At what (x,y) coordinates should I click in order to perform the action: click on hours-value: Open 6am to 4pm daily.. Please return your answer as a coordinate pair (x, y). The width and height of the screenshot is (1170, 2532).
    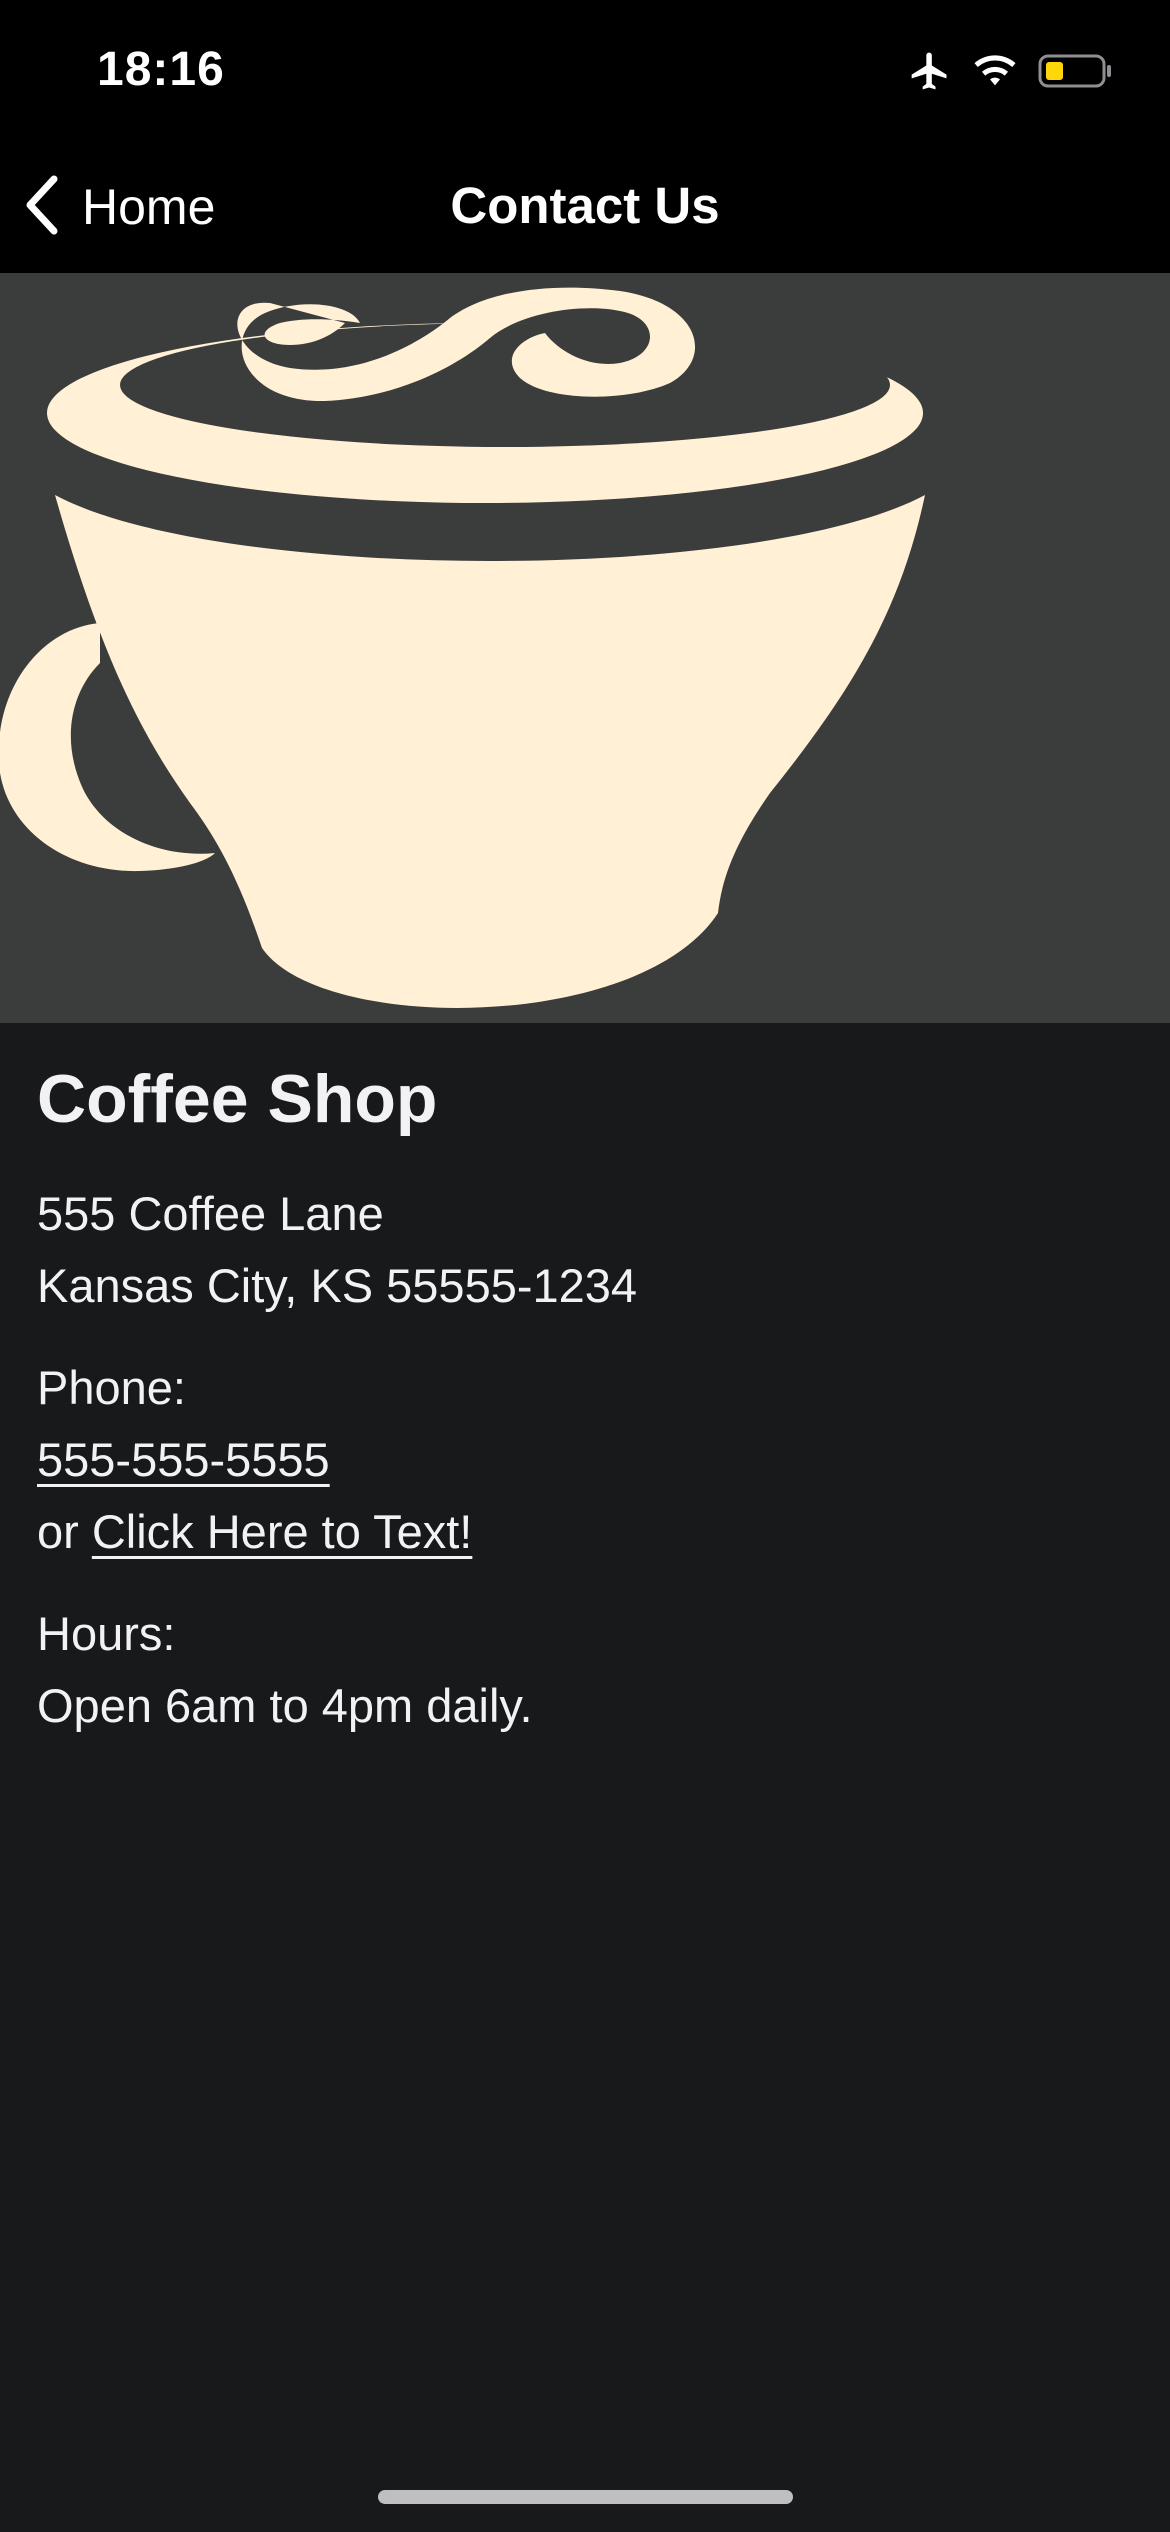
    Looking at the image, I should click on (285, 1705).